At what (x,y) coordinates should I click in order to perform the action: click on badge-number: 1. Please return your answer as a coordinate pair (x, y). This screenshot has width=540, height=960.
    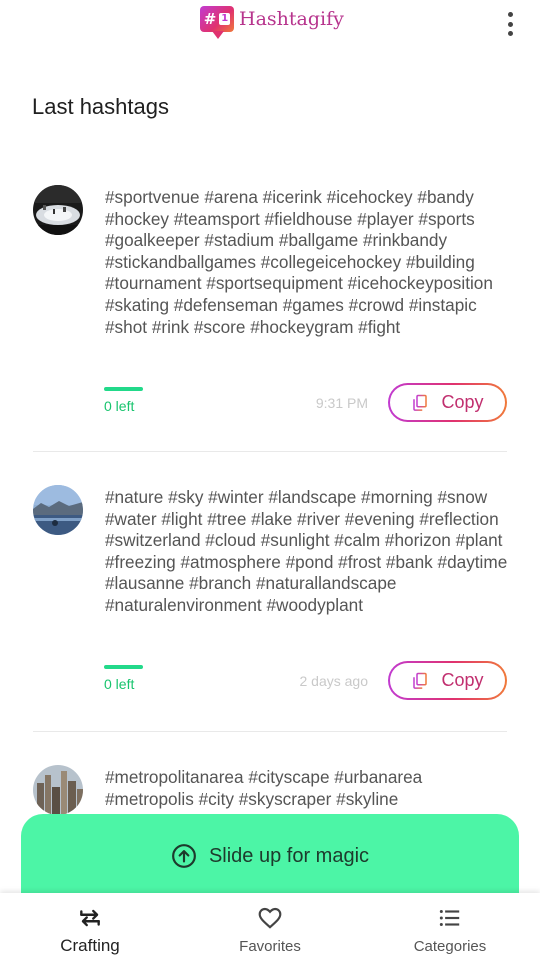
    Looking at the image, I should click on (225, 19).